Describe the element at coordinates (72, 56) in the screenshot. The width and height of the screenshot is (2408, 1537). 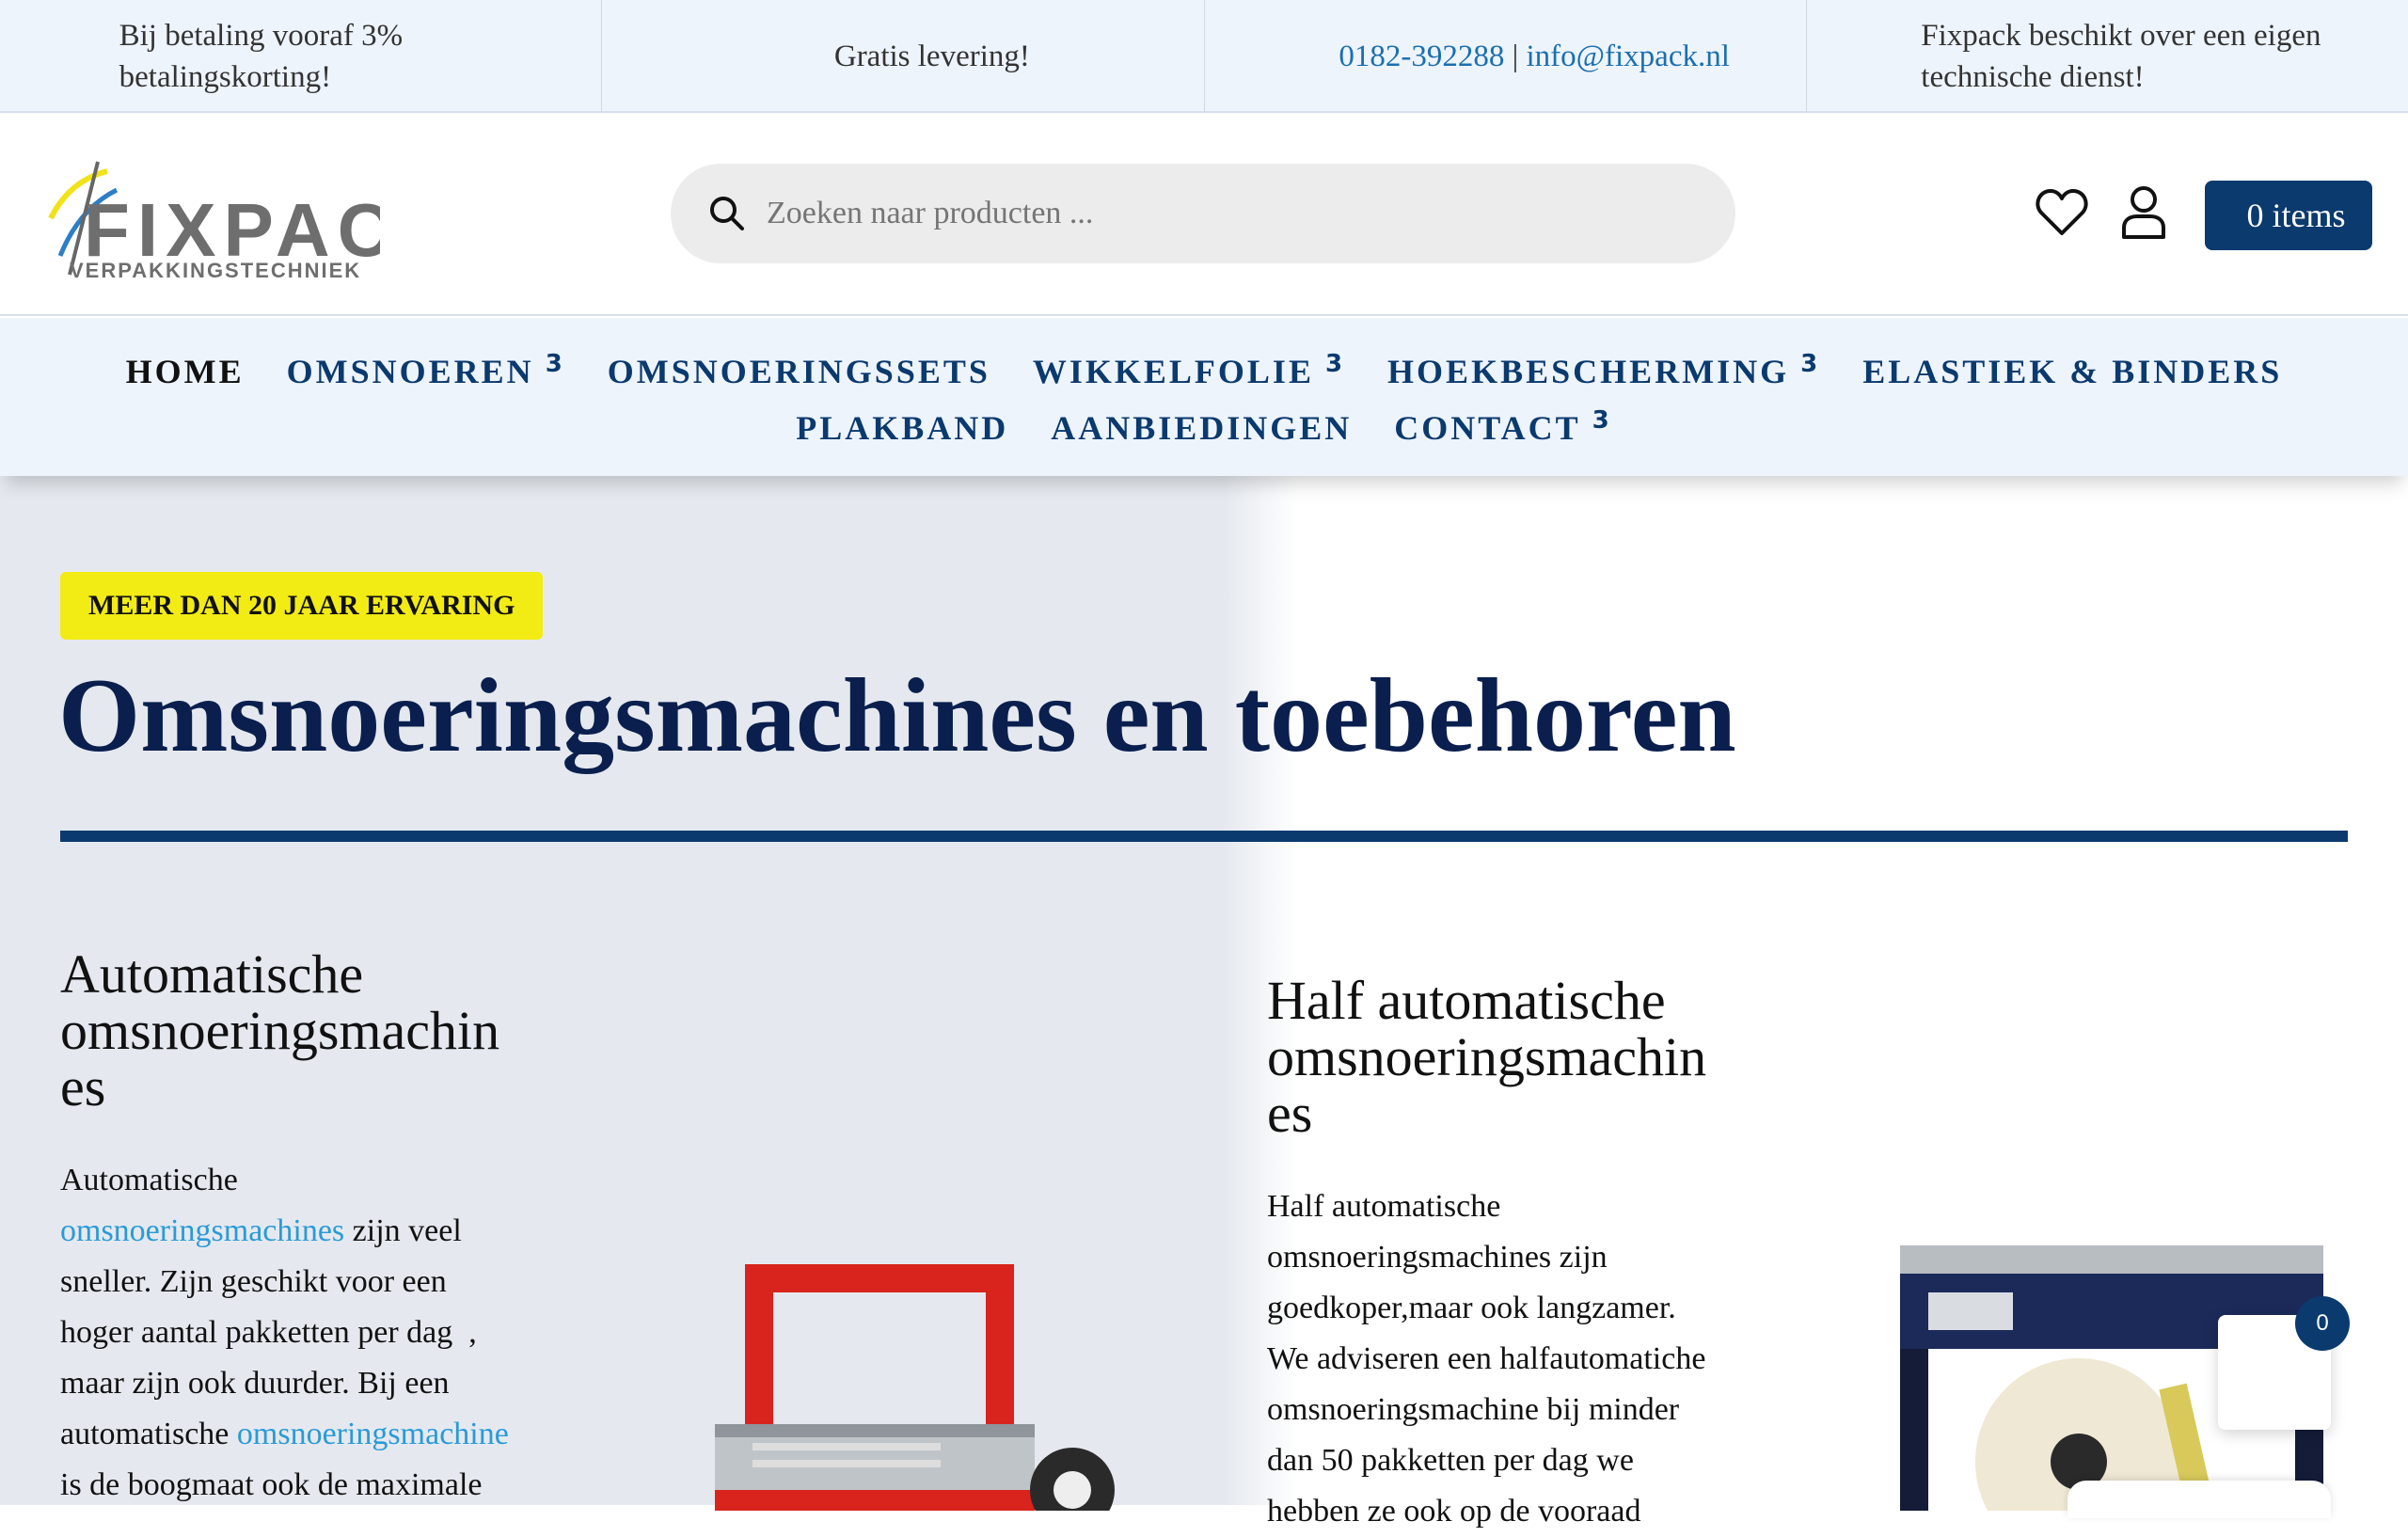
I see `percent-icon` at that location.